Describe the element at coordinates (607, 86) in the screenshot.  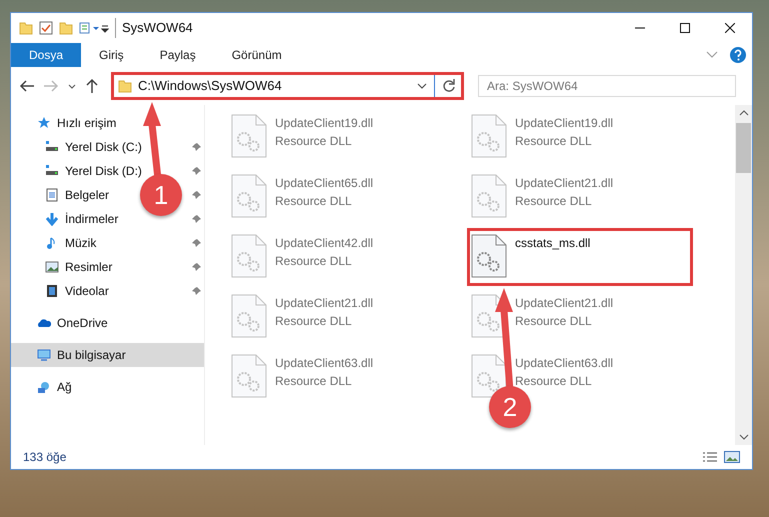
I see `search-field: Ara: SysWOW64` at that location.